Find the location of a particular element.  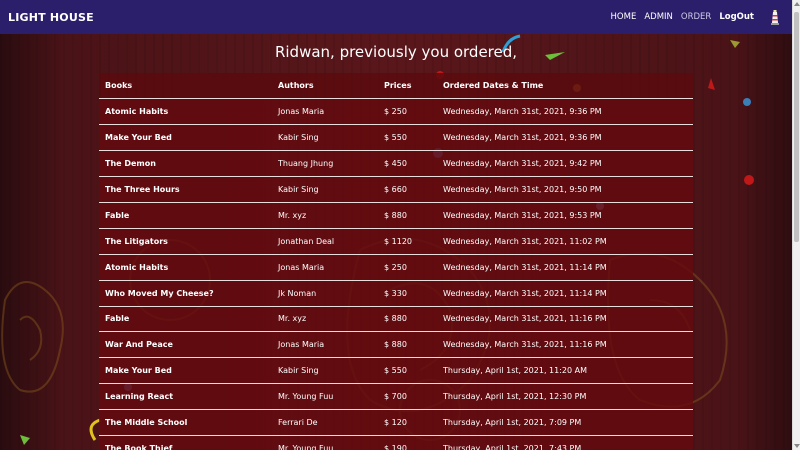

order-date-cell: Wednesday, March 31st, 2021, 11:02 PM is located at coordinates (565, 241).